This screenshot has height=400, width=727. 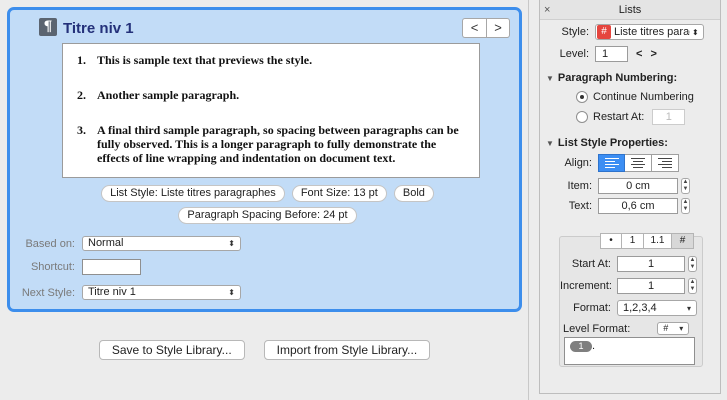 What do you see at coordinates (111, 267) in the screenshot?
I see `shortcut-field` at bounding box center [111, 267].